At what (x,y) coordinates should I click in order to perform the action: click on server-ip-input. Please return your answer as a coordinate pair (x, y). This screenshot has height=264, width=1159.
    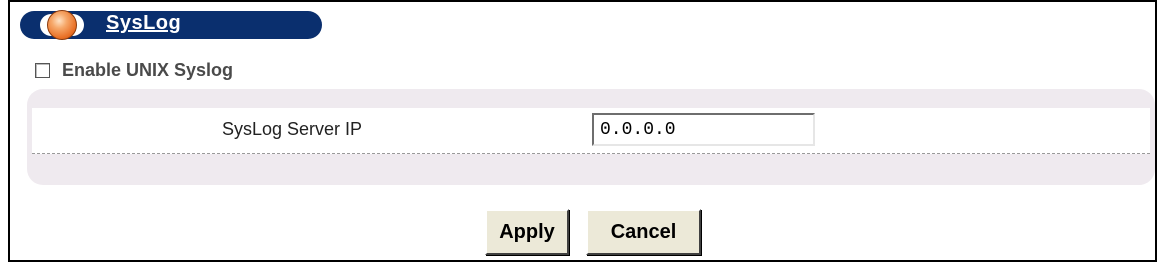
    Looking at the image, I should click on (703, 129).